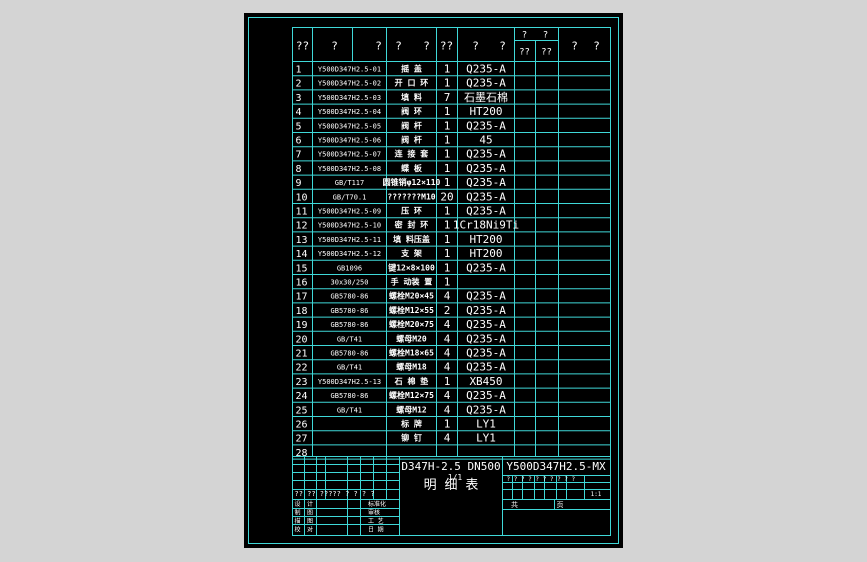  I want to click on row-name: 螺栓M20×45, so click(411, 296).